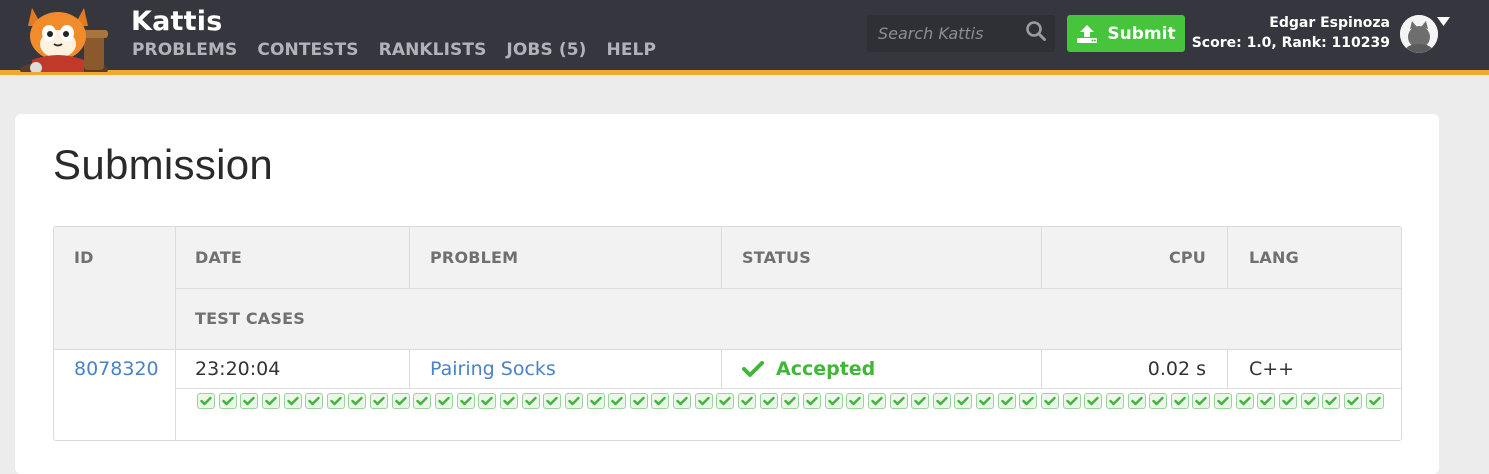 This screenshot has width=1489, height=474. I want to click on kattis-cat-logo-icon, so click(66, 37).